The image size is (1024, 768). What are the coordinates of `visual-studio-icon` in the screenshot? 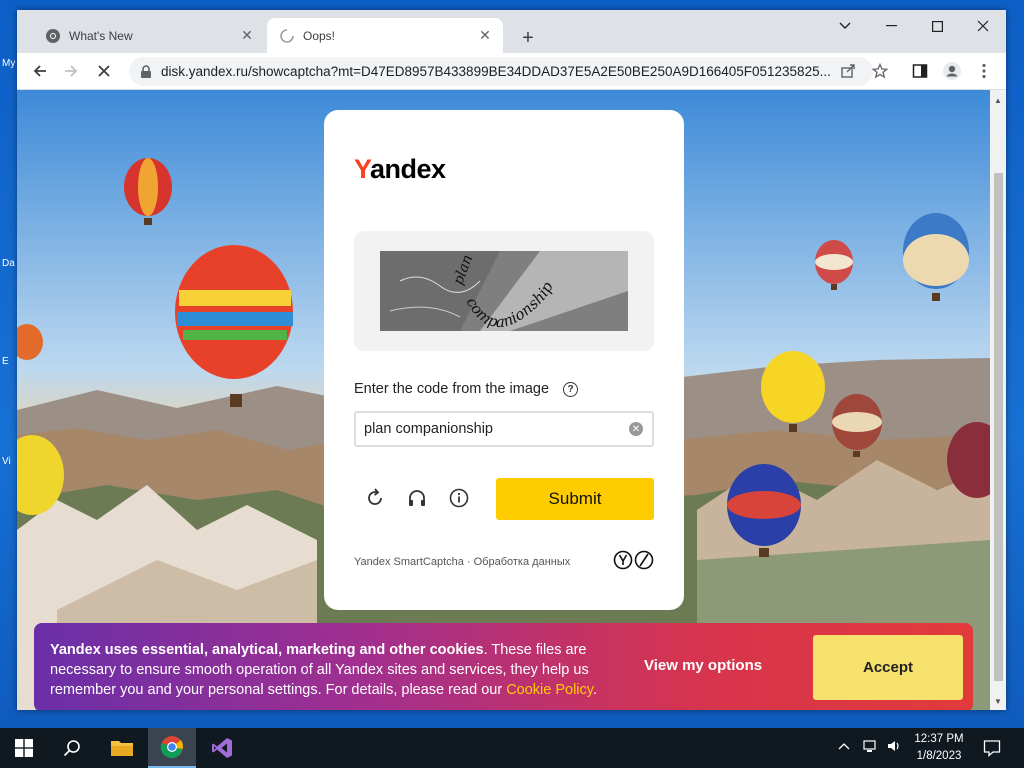 It's located at (222, 748).